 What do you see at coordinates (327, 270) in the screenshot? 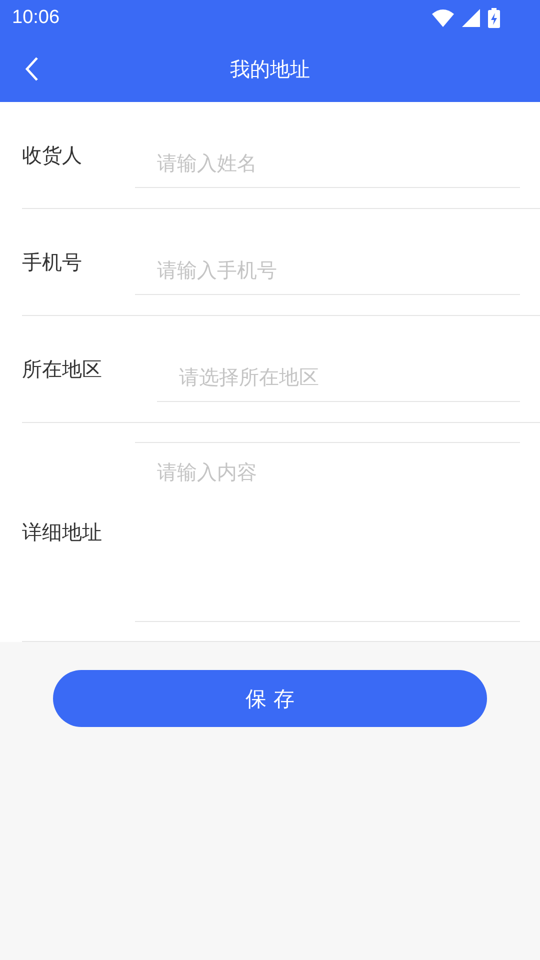
I see `input-field: 请输入手机号` at bounding box center [327, 270].